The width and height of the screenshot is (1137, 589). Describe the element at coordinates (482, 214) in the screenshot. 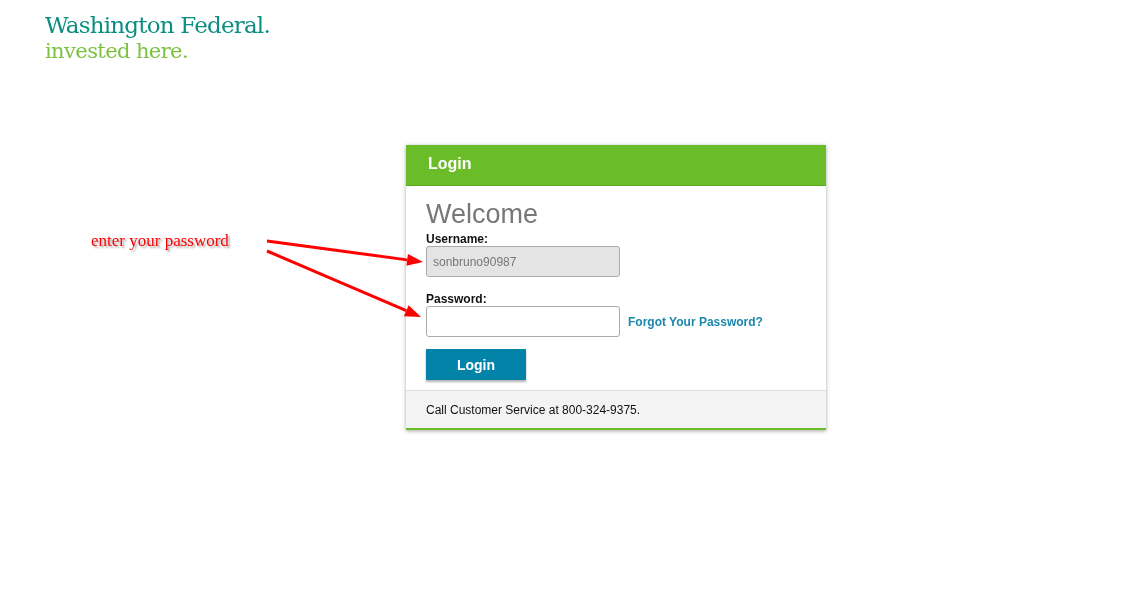

I see `welcome-heading: Welcome` at that location.